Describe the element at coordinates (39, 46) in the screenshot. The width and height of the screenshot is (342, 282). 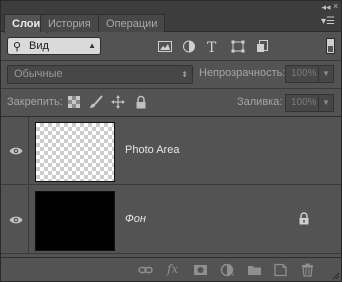
I see `filter-kind-label: Вид` at that location.